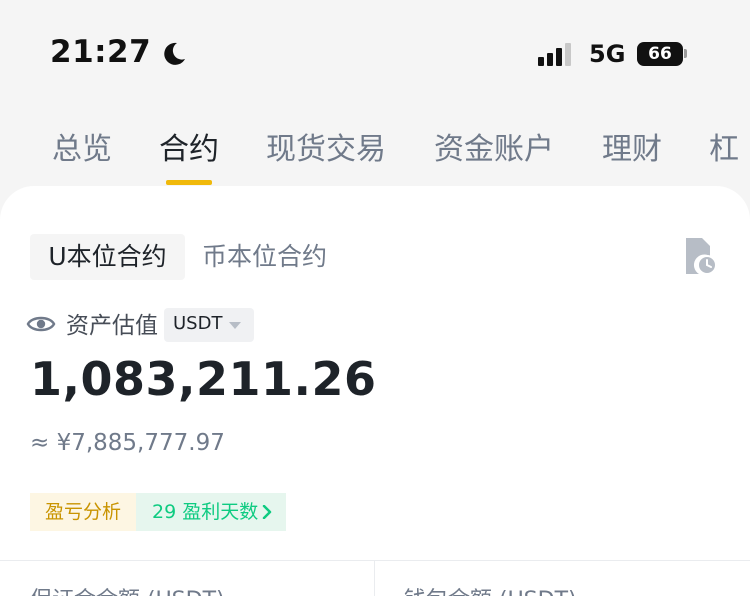  What do you see at coordinates (112, 326) in the screenshot?
I see `asset-valuation-label: 资产估值` at bounding box center [112, 326].